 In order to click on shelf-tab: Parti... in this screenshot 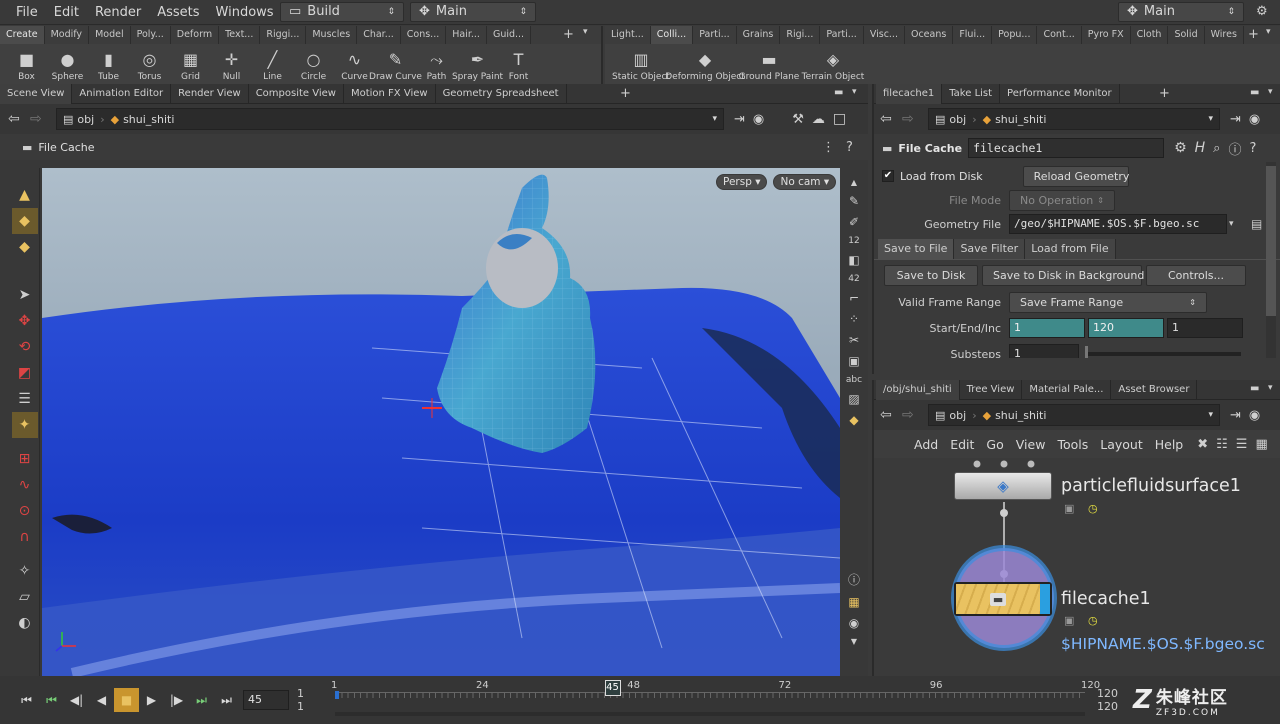, I will do `click(842, 35)`.